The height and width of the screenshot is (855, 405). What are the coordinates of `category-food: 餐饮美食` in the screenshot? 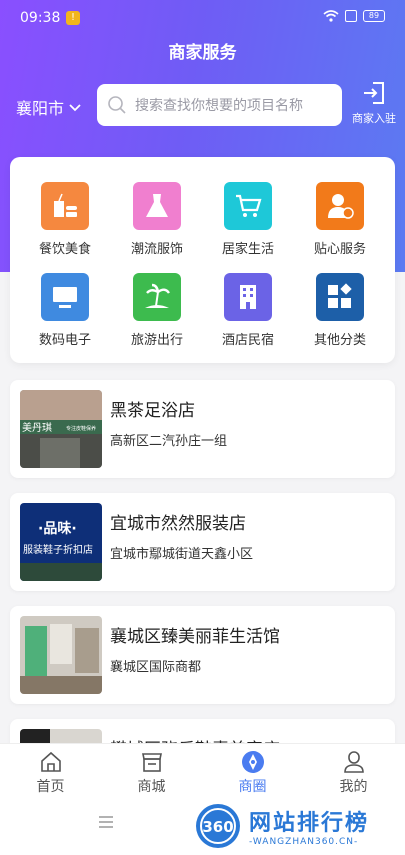 It's located at (65, 219).